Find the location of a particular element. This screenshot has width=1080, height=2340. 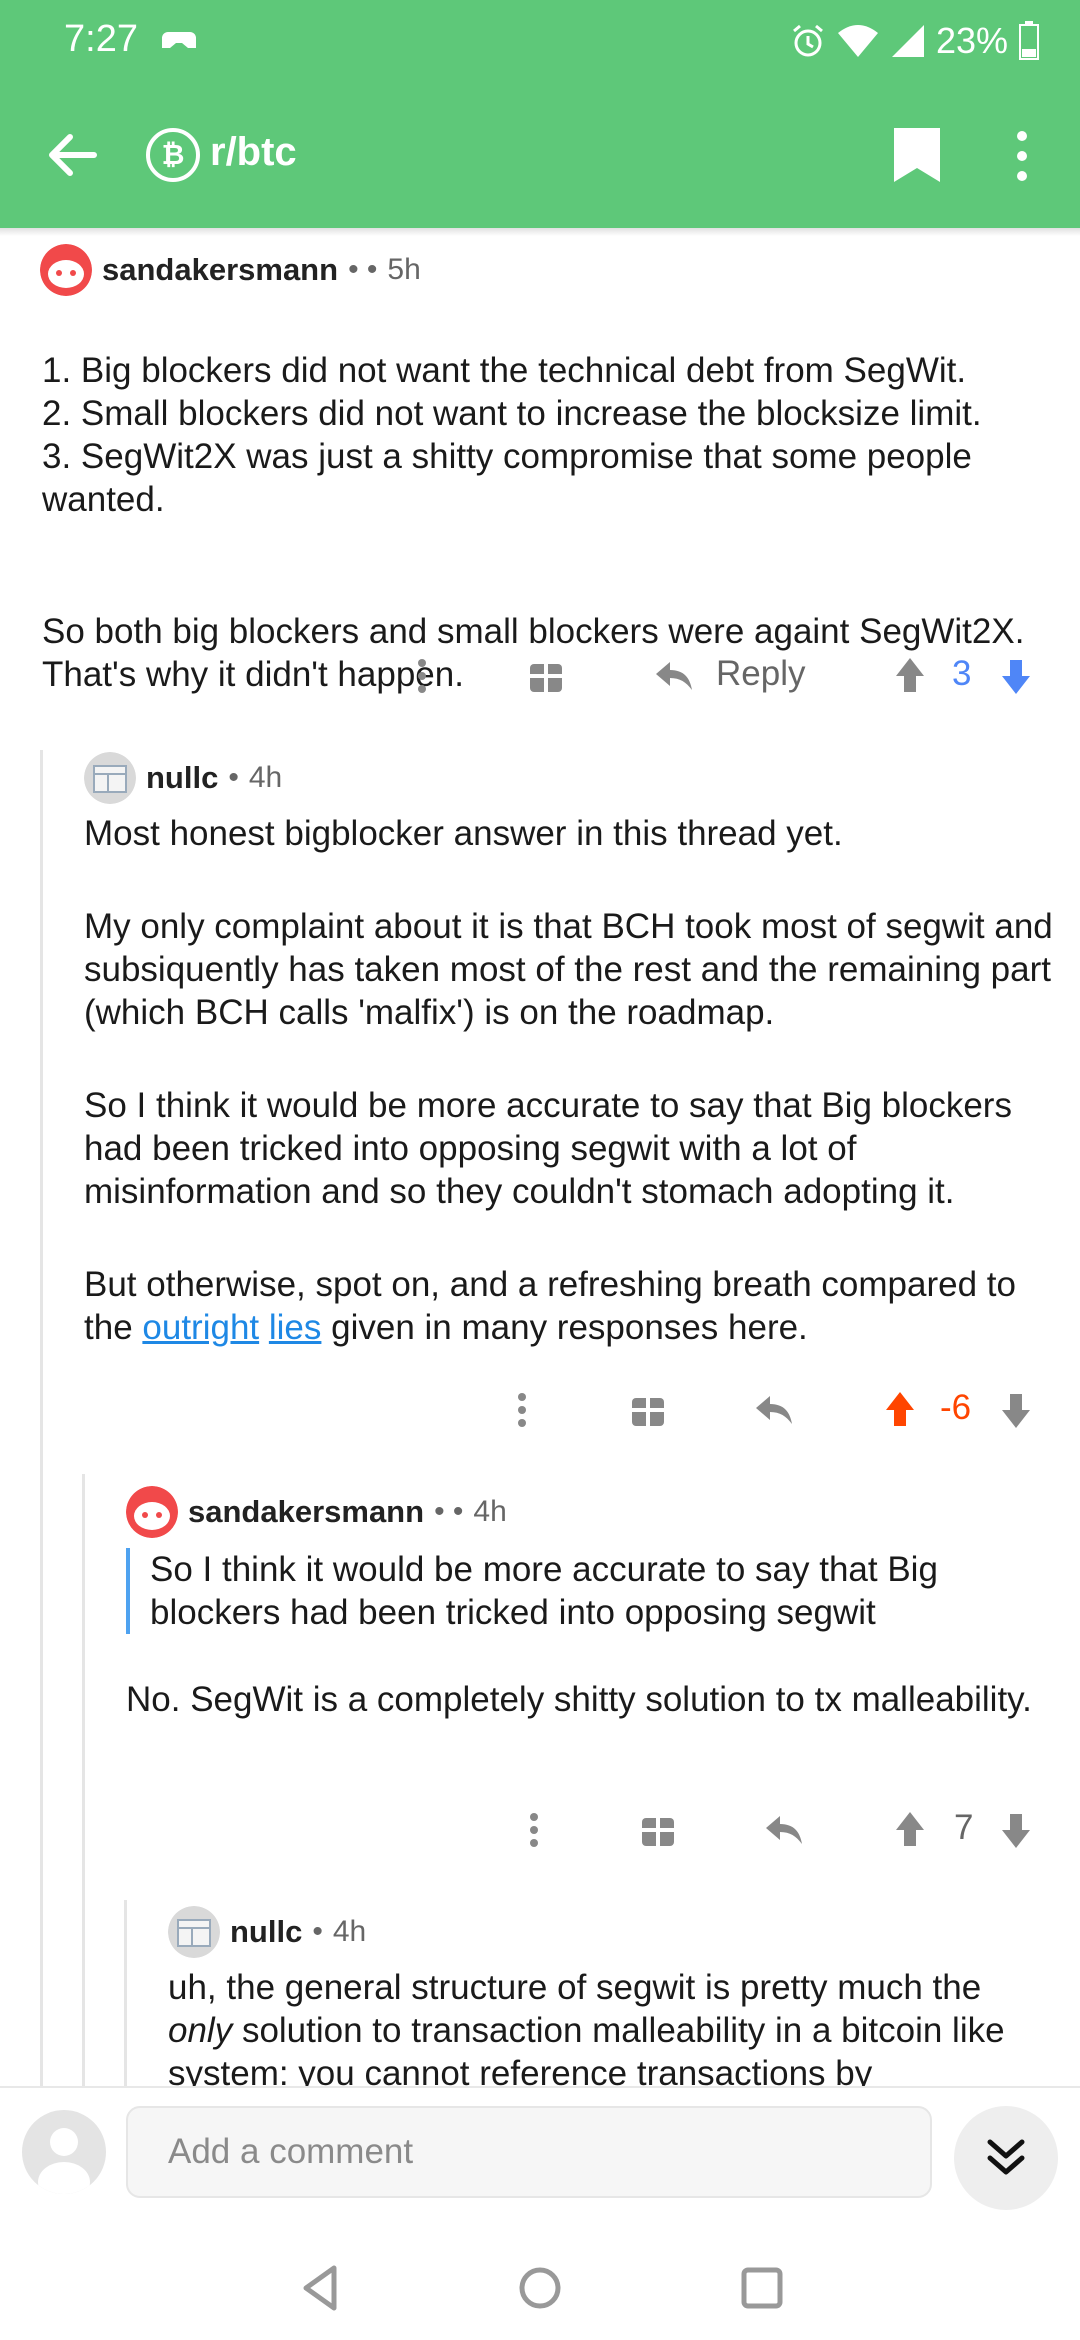

comment-header: sandakersmann • • 4h is located at coordinates (316, 1512).